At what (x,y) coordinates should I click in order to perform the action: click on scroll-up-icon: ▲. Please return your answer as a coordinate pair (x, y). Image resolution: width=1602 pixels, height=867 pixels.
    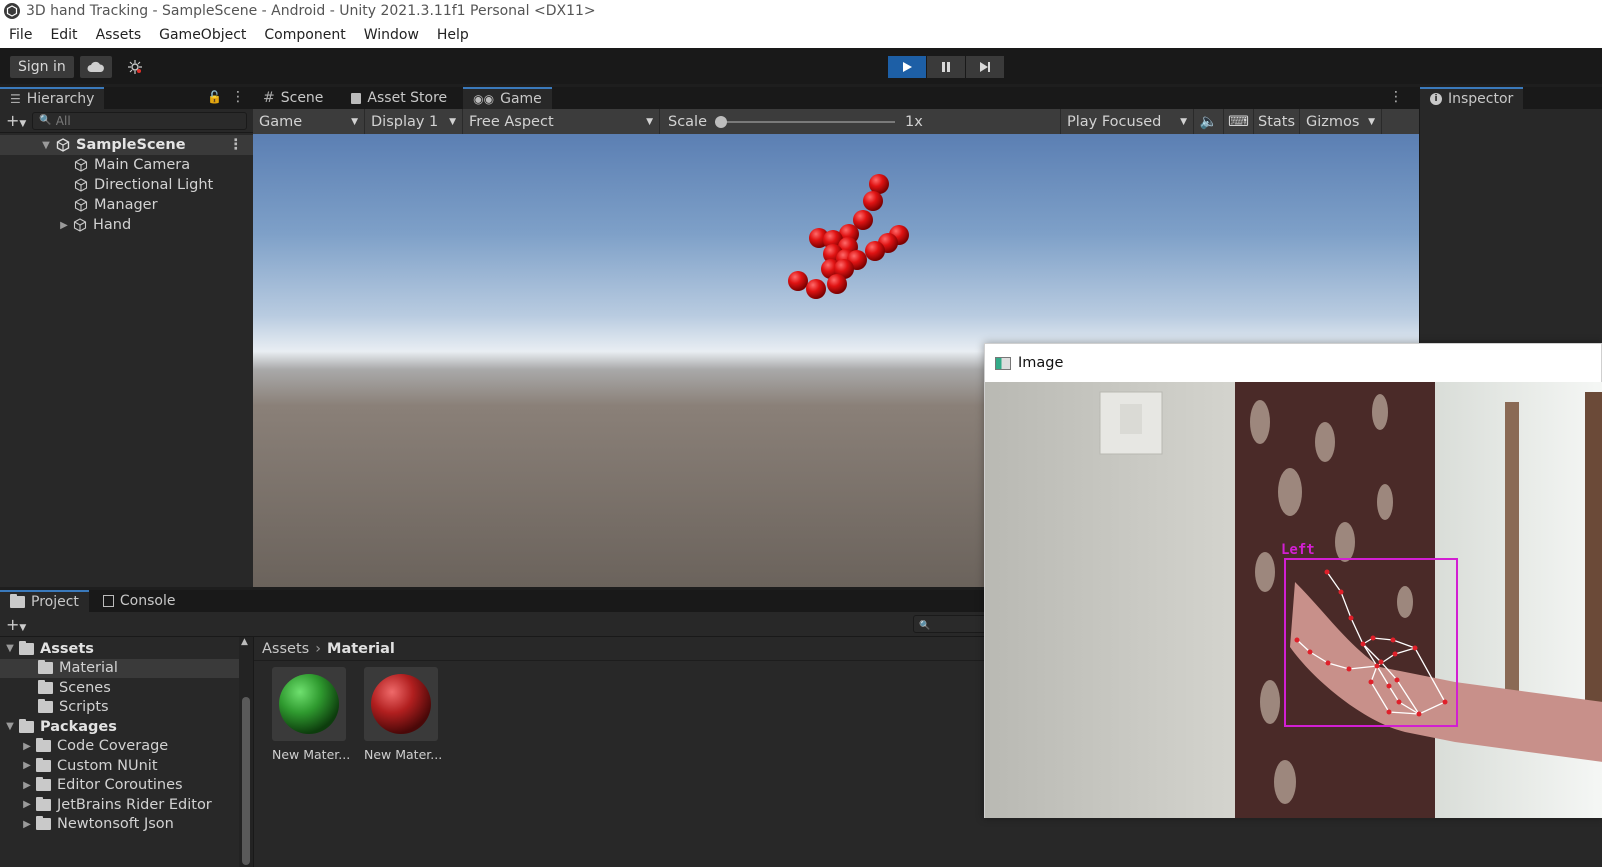
    Looking at the image, I should click on (244, 642).